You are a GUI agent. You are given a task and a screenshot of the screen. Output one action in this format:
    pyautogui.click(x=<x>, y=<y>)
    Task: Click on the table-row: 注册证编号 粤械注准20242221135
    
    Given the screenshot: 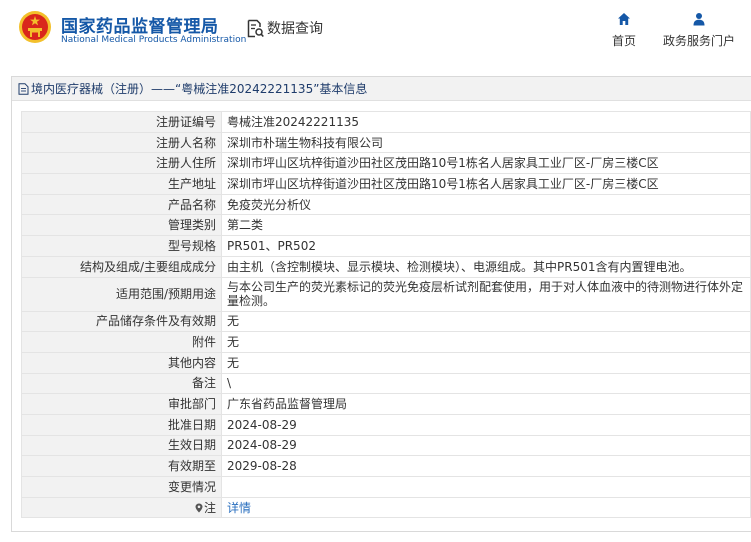 What is the action you would take?
    pyautogui.click(x=386, y=122)
    